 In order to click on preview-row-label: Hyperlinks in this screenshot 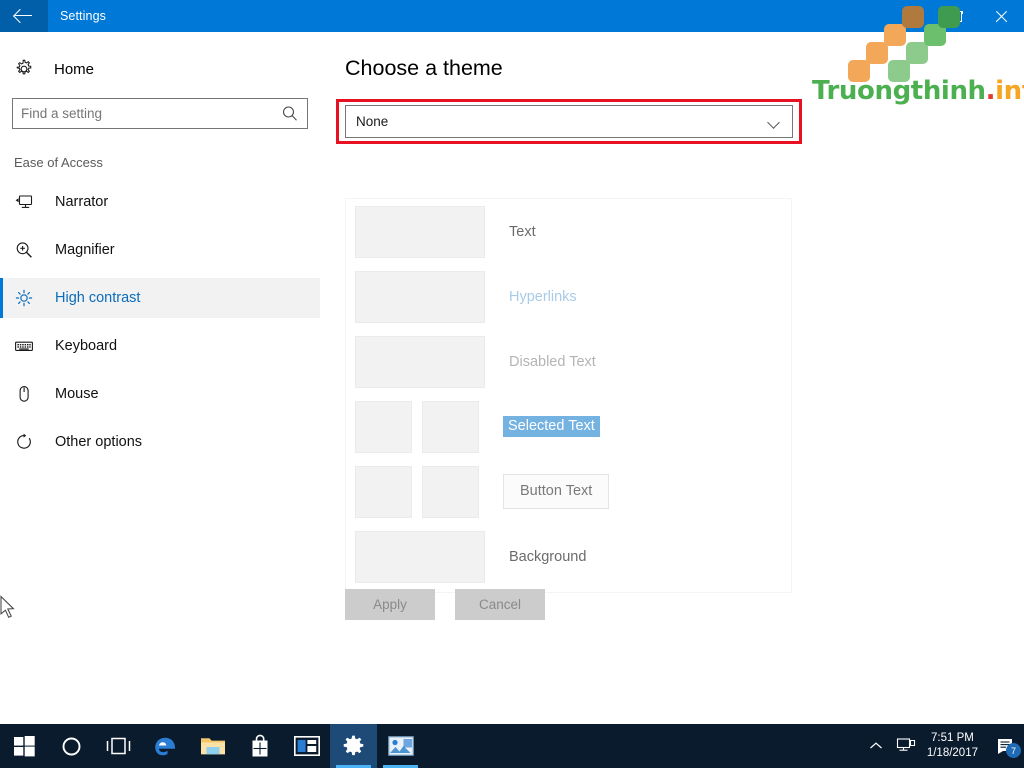, I will do `click(543, 296)`.